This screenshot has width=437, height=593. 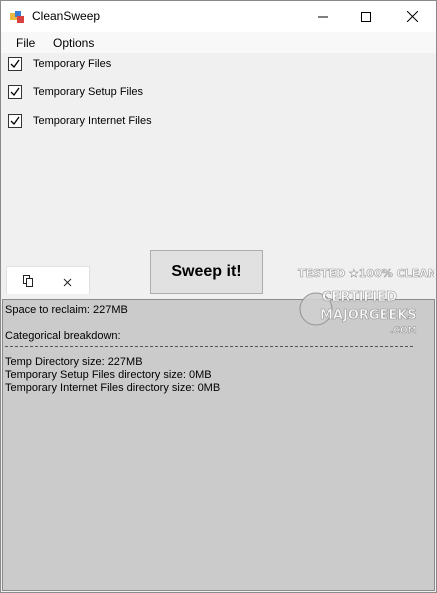 I want to click on checkbox-temporary-setup-files: Temporary Setup Files, so click(x=75, y=92).